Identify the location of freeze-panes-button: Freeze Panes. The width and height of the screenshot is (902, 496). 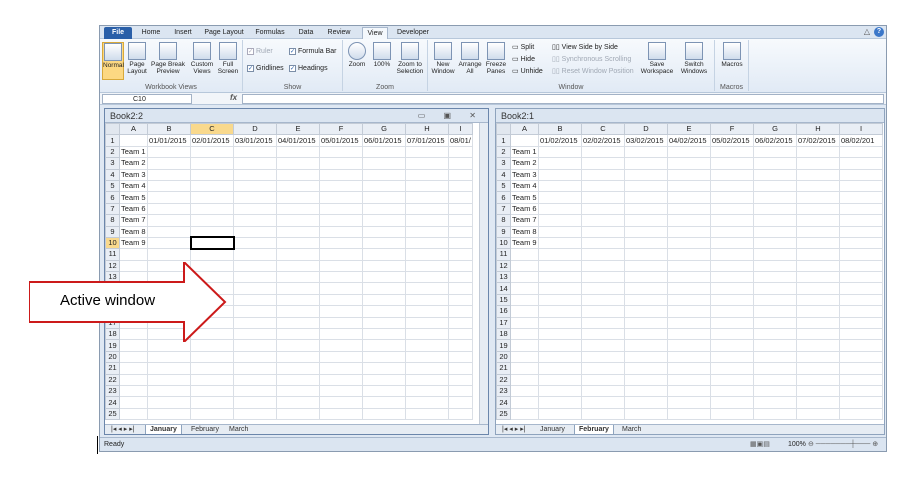
(496, 58).